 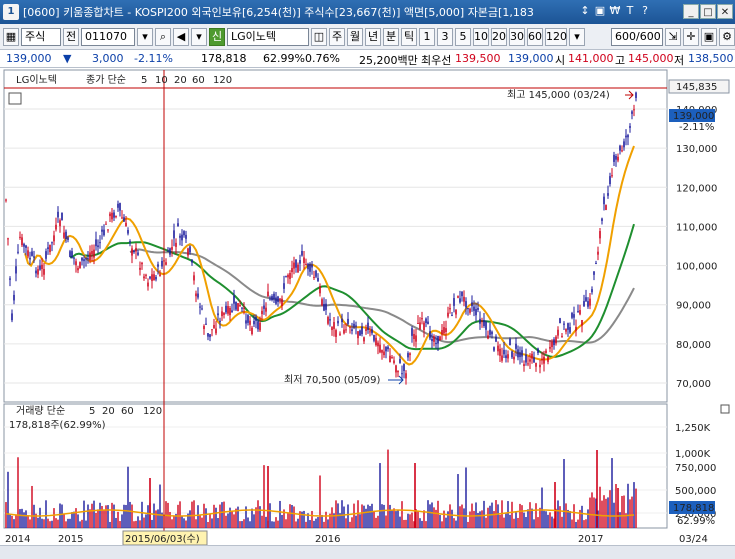 I want to click on period-tick-button: 틱, so click(x=409, y=36).